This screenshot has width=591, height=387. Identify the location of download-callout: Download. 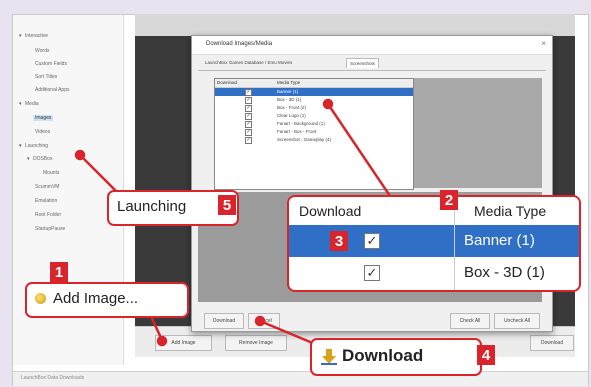
(396, 357).